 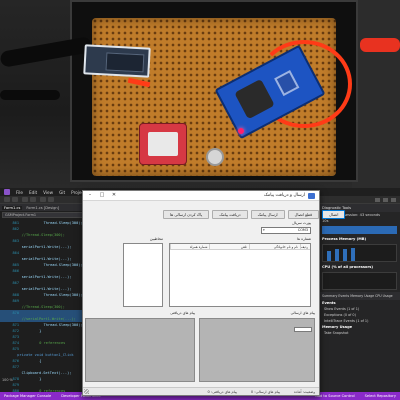 What do you see at coordinates (42, 316) in the screenshot?
I see `code-line: 870 //serialPort1.Write(...);` at bounding box center [42, 316].